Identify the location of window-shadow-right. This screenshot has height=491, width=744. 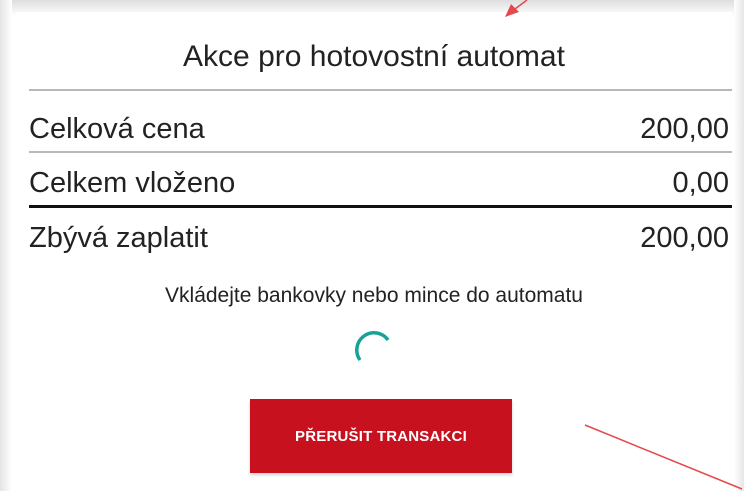
(739, 245).